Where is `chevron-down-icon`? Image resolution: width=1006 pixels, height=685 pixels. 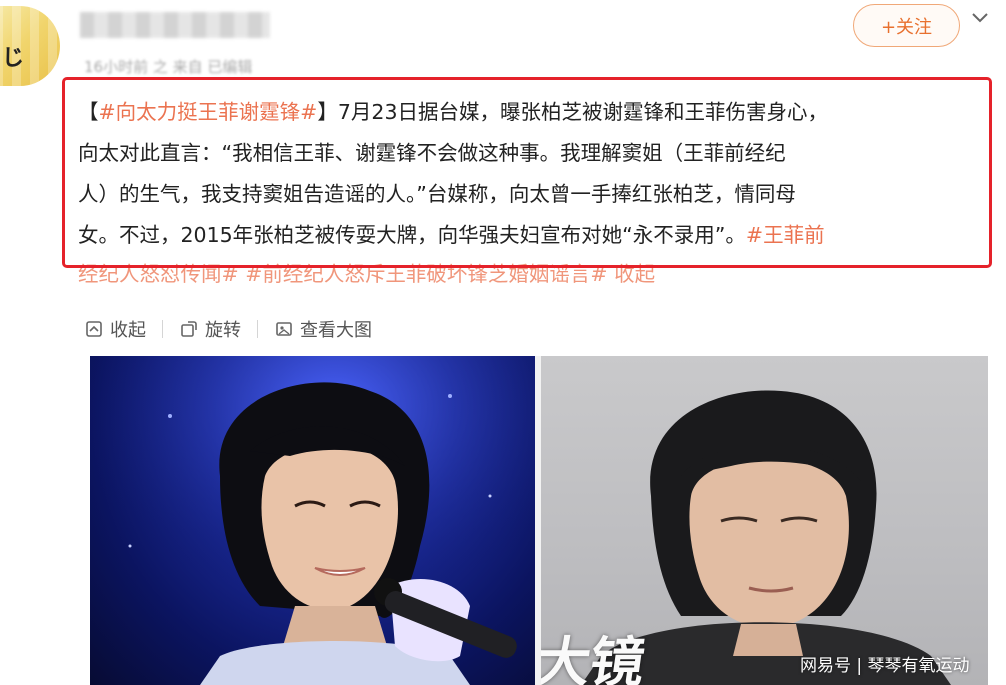 chevron-down-icon is located at coordinates (980, 18).